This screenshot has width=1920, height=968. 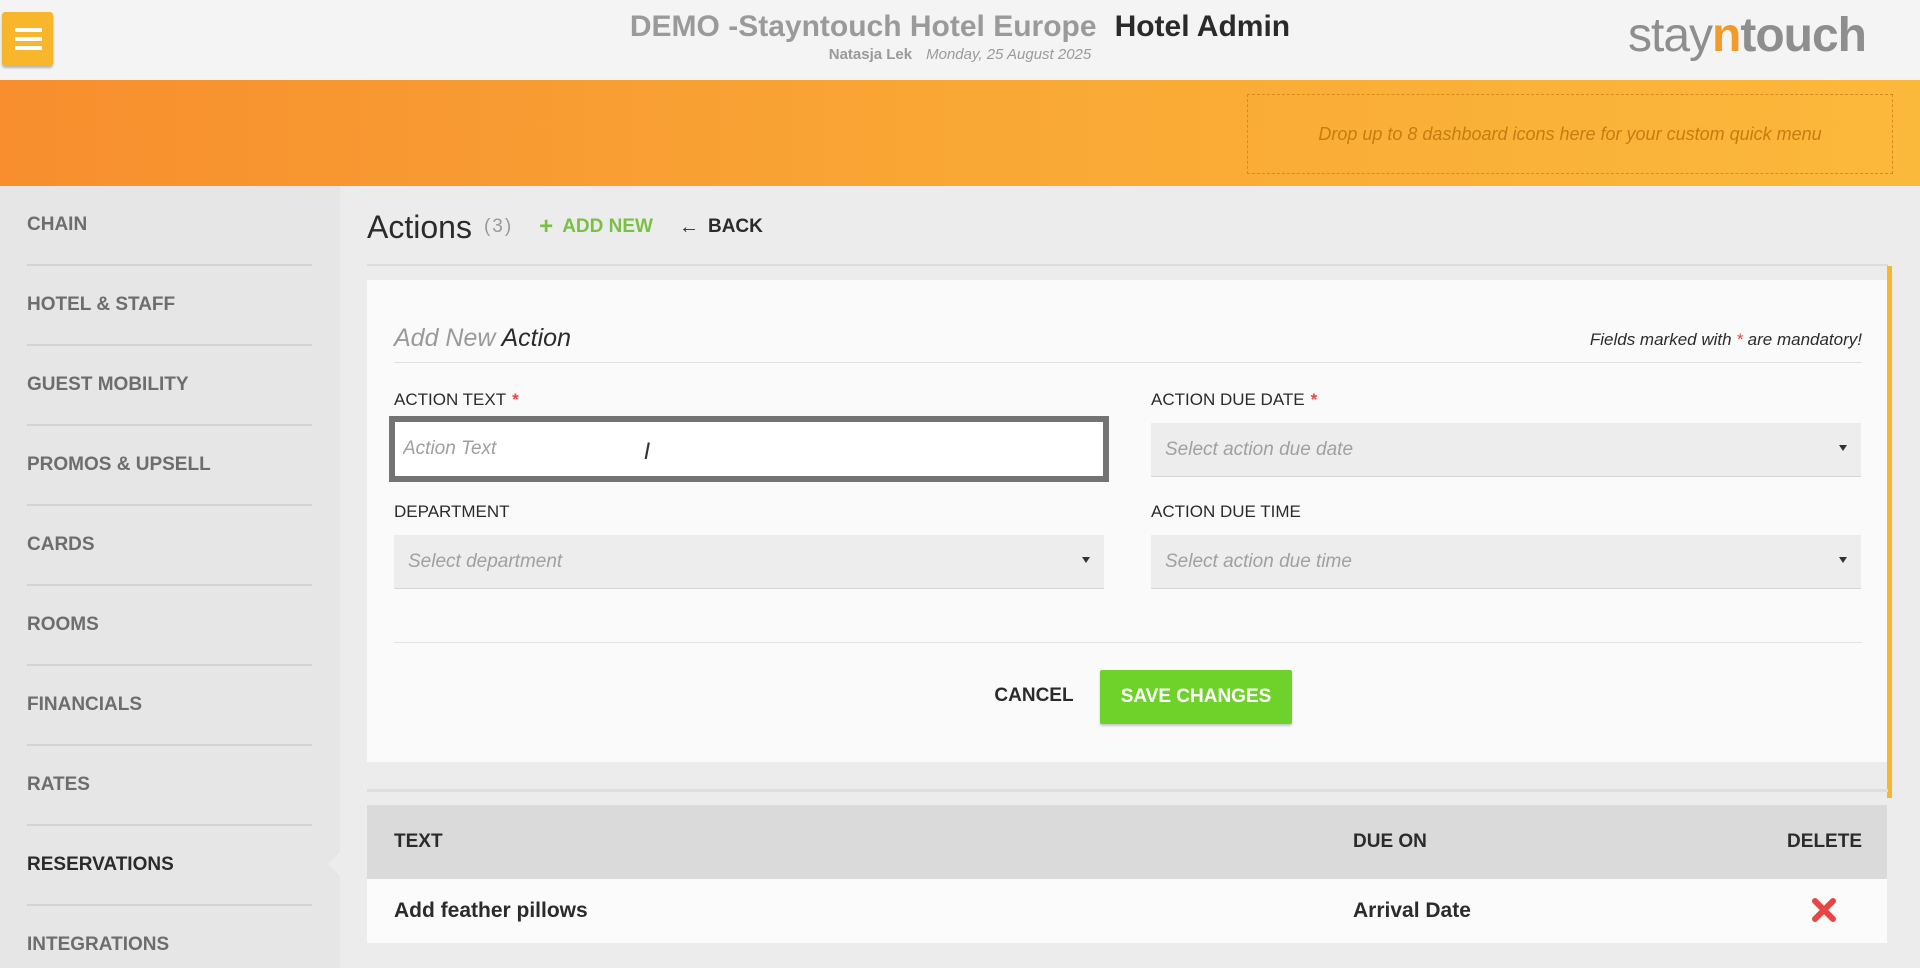 I want to click on action-text-cell: Add feather pillows, so click(x=491, y=910).